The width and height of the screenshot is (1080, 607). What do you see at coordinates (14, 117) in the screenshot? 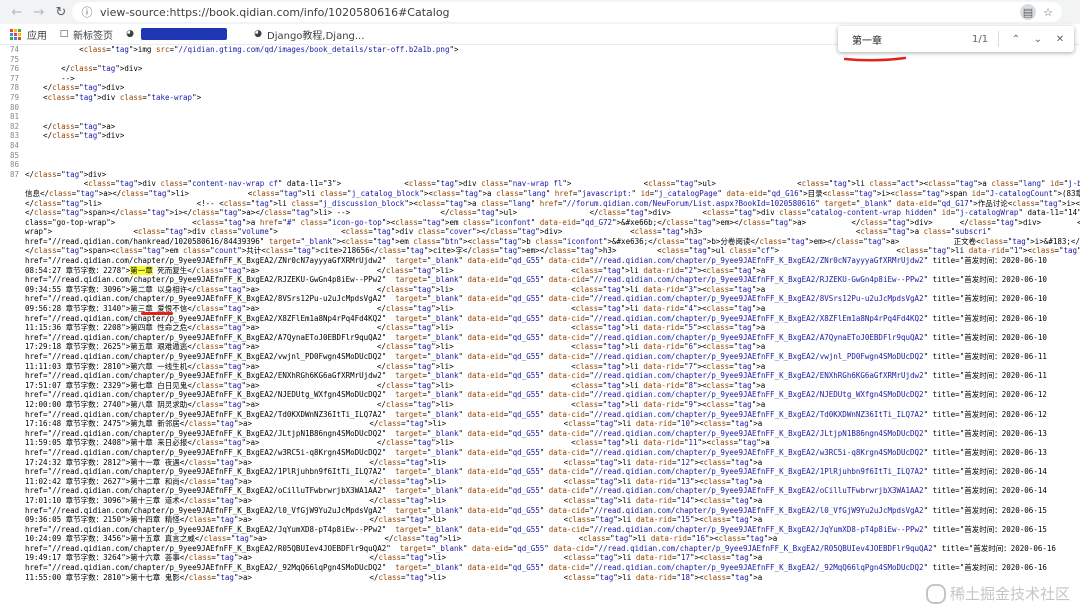
I see `line-number: 81` at bounding box center [14, 117].